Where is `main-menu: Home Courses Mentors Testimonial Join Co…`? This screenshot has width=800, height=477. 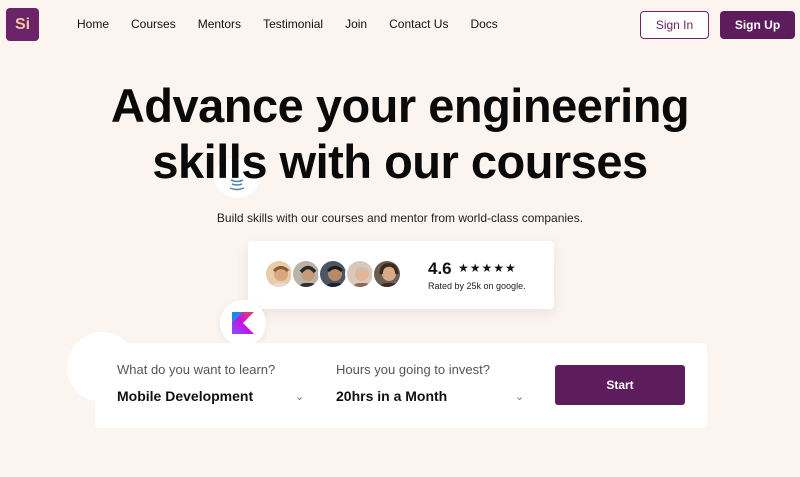 main-menu: Home Courses Mentors Testimonial Join Co… is located at coordinates (298, 24).